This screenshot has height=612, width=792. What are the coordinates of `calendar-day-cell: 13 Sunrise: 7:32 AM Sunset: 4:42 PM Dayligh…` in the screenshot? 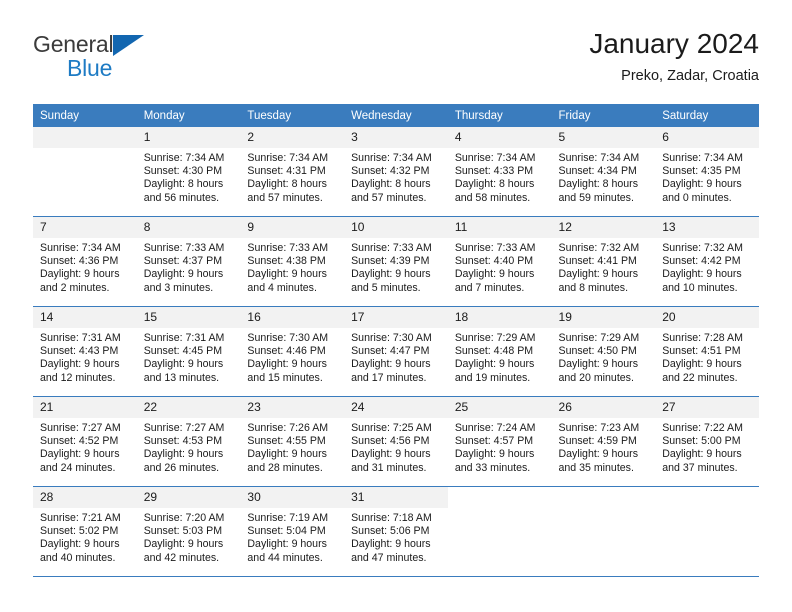 It's located at (707, 261).